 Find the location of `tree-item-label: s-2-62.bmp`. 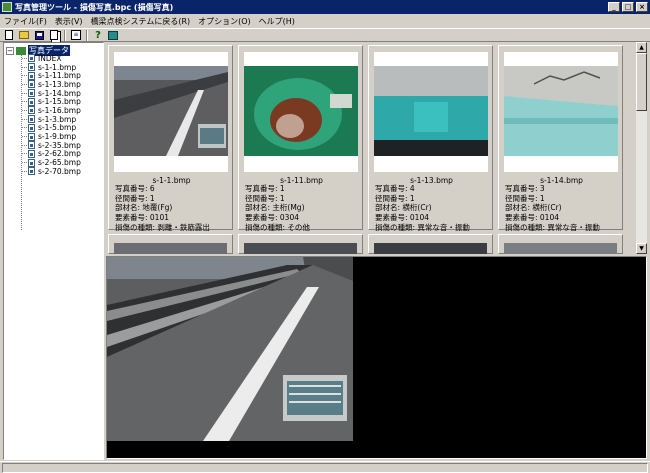

tree-item-label: s-2-62.bmp is located at coordinates (59, 154).